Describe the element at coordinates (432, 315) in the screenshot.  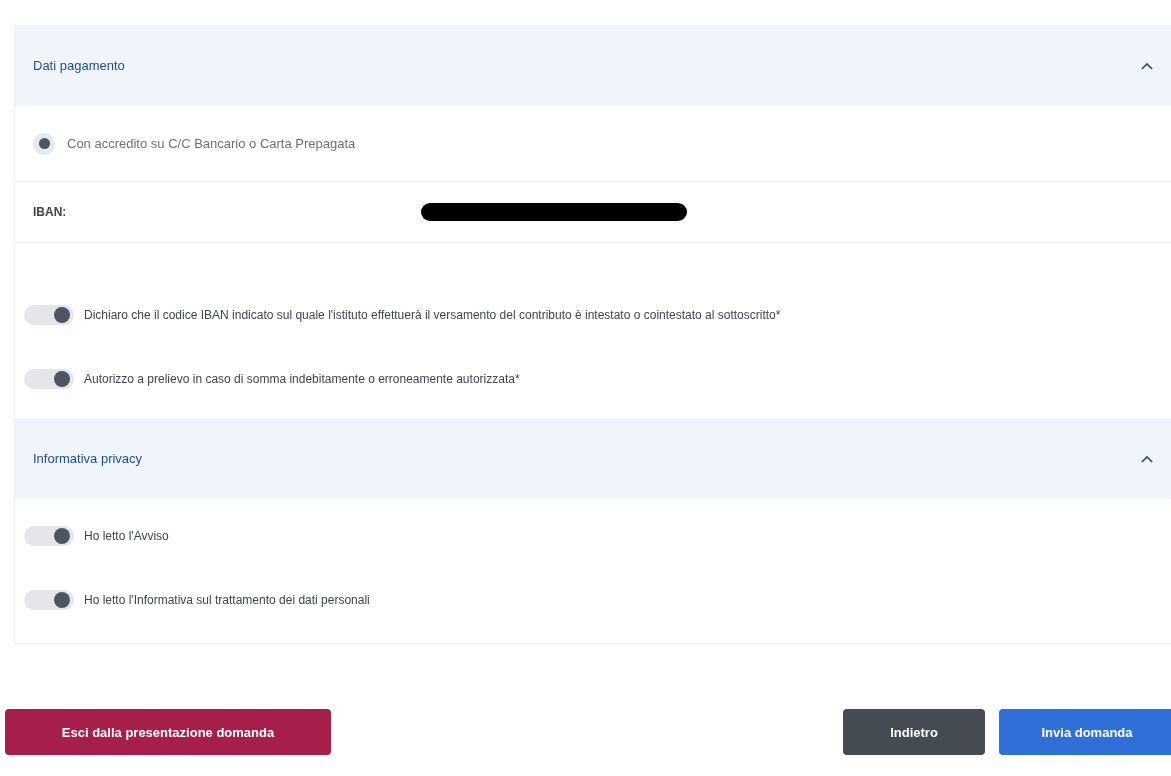
I see `toggle-label: Dichiaro che il codice IBAN indicato sul quale l'istituto effettuerà il versamento del contributo è intestato o cointestato al sottoscritto*` at that location.